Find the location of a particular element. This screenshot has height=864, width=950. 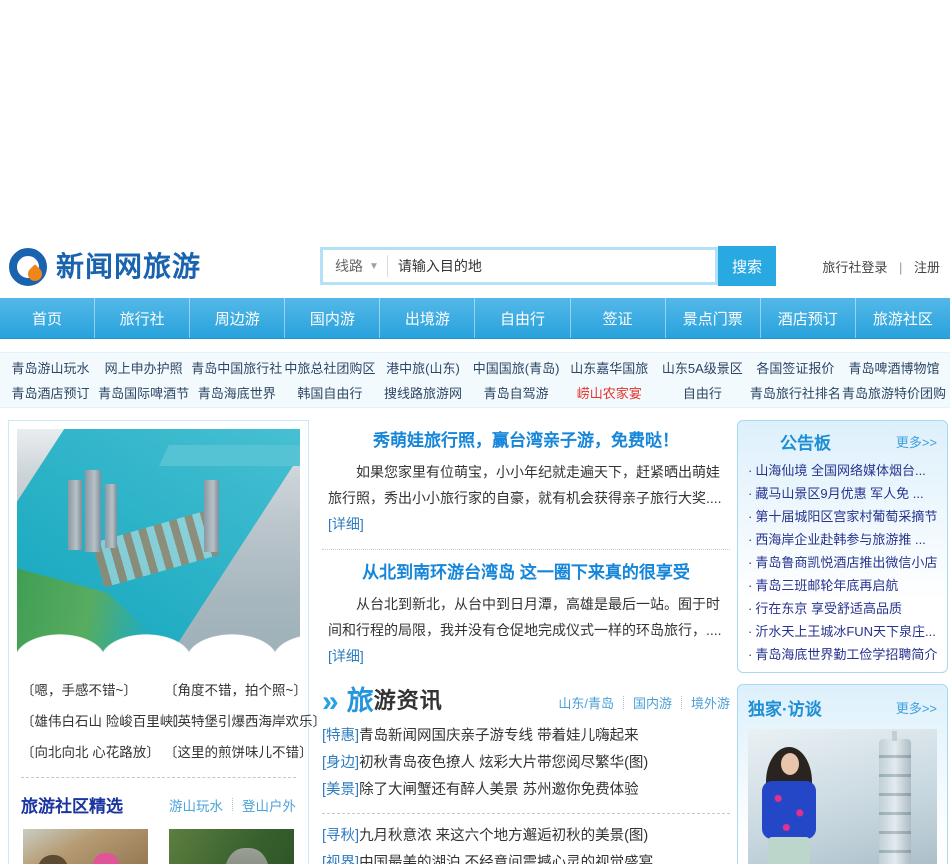

auth-links: 旅行社登录 | 注册 is located at coordinates (881, 266).